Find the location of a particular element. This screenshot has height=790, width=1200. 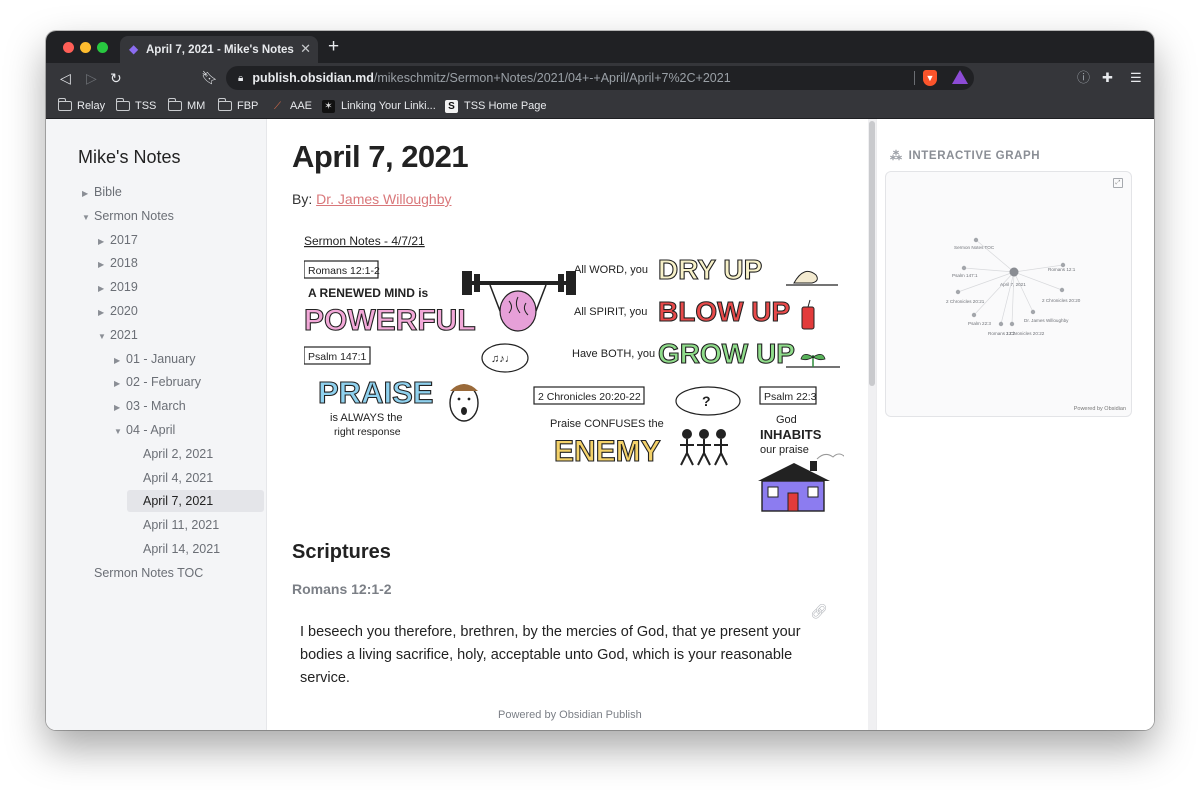

bookmark-label: Relay is located at coordinates (91, 106).